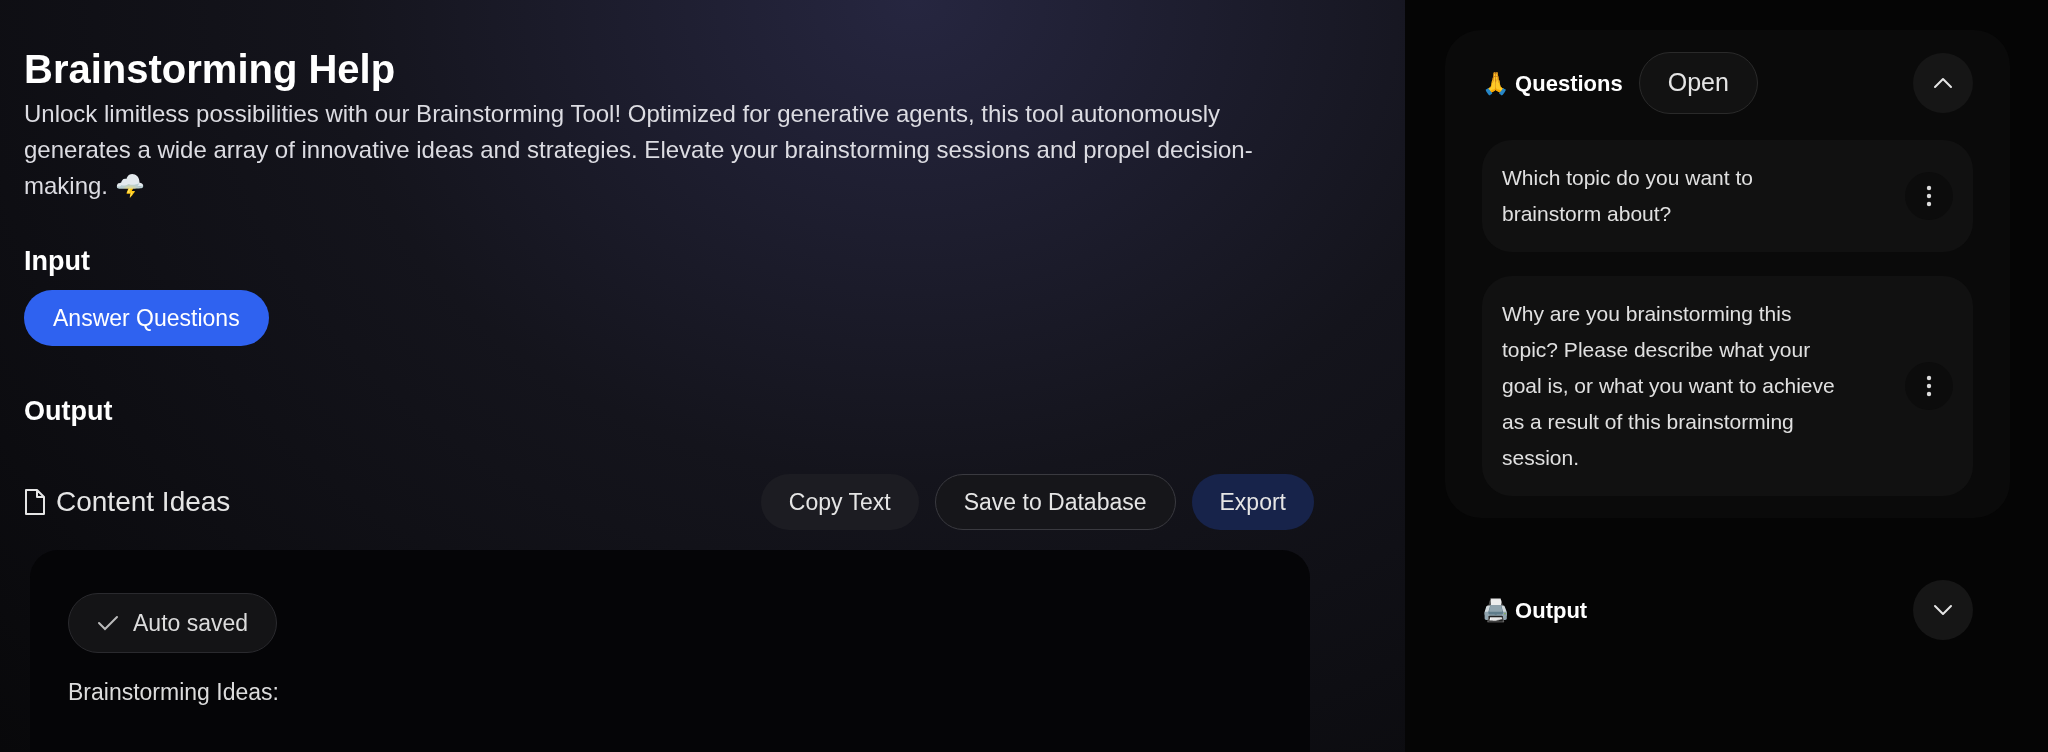 This screenshot has width=2048, height=752. Describe the element at coordinates (1552, 83) in the screenshot. I see `section-title: 🙏 Questions` at that location.